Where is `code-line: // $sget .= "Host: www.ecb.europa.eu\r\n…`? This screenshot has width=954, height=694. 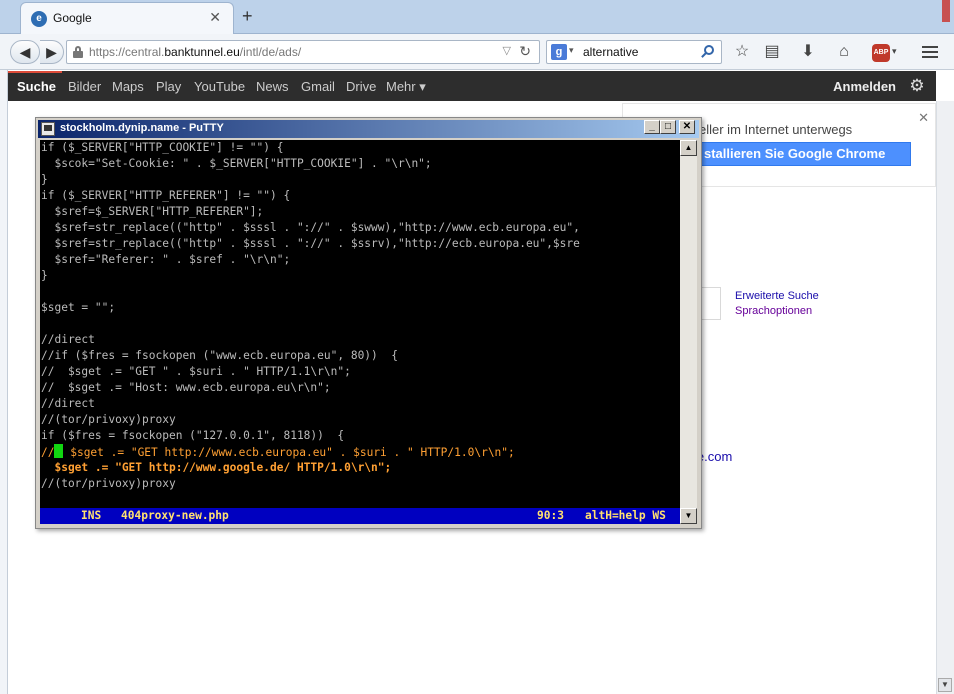
code-line: // $sget .= "Host: www.ecb.europa.eu\r\n… is located at coordinates (186, 387).